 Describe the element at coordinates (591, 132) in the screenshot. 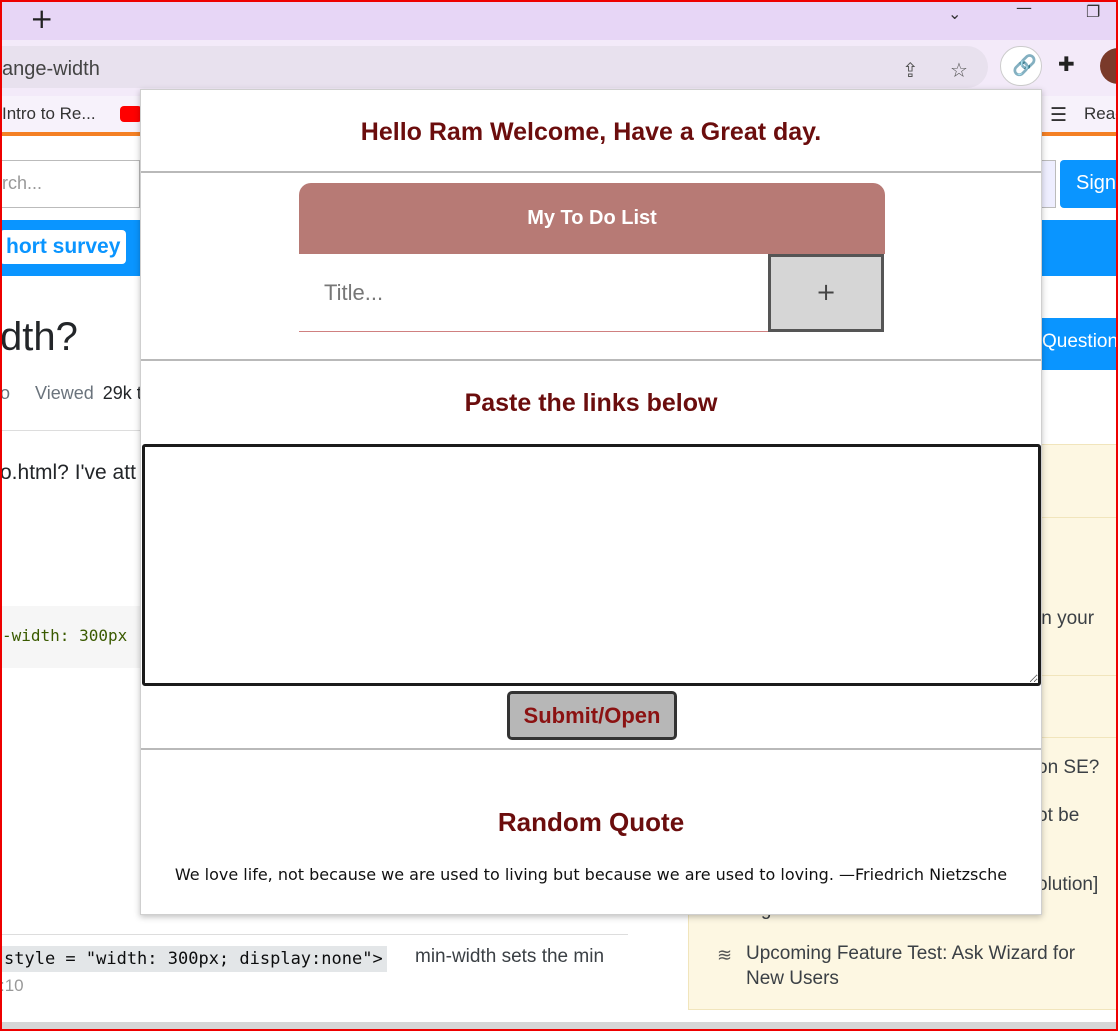

I see `greeting-heading: Hello Ram Welcome, Have a Great day.` at that location.